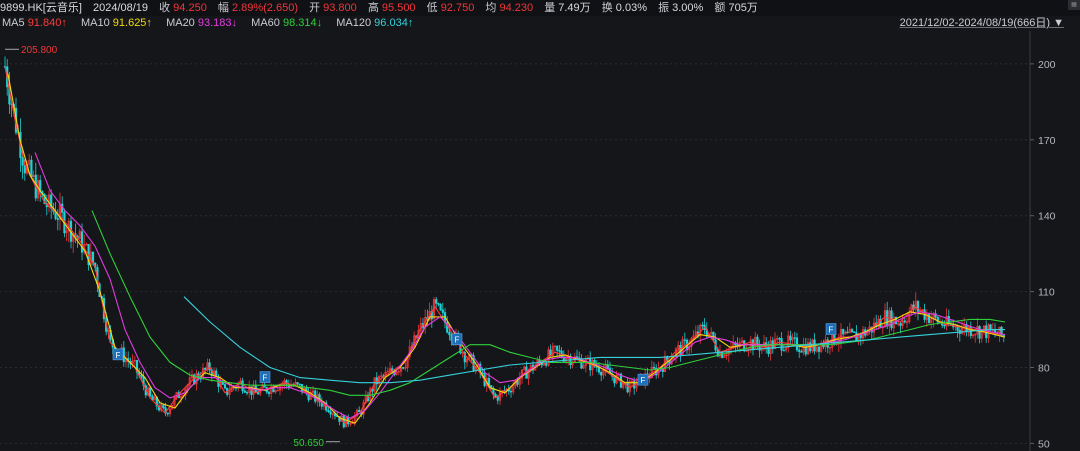  Describe the element at coordinates (41, 8) in the screenshot. I see `stock-symbol: 9899.HK[云音乐]` at that location.